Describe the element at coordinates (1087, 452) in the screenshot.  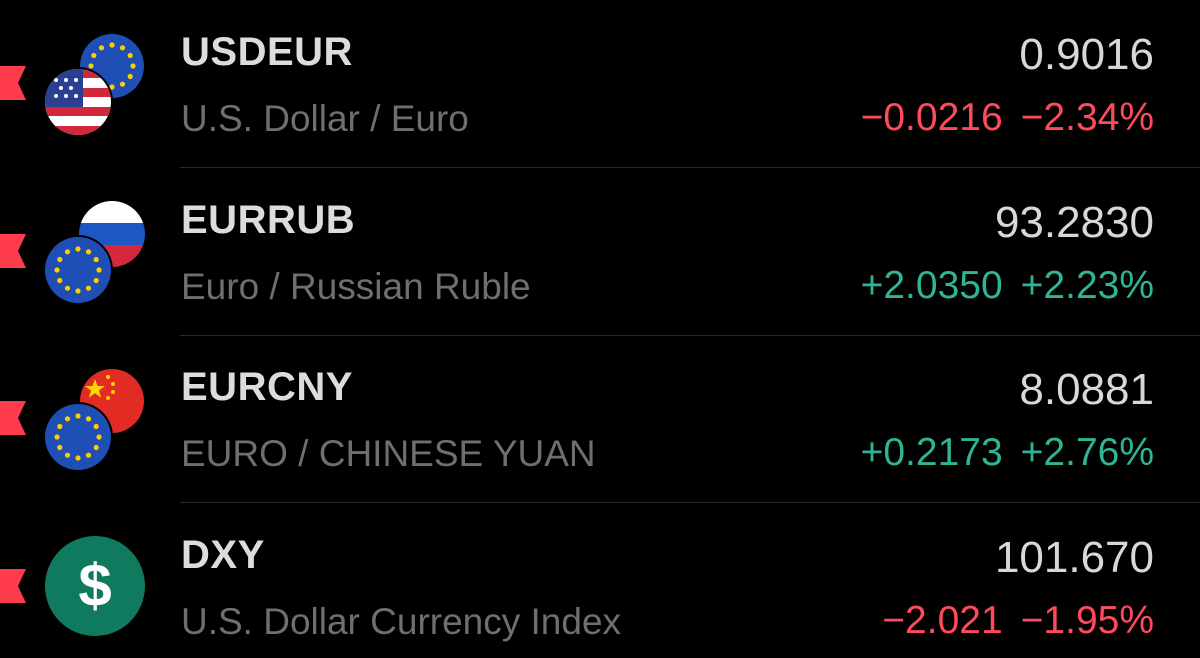
I see `ticker-change-percent: +2.76%` at that location.